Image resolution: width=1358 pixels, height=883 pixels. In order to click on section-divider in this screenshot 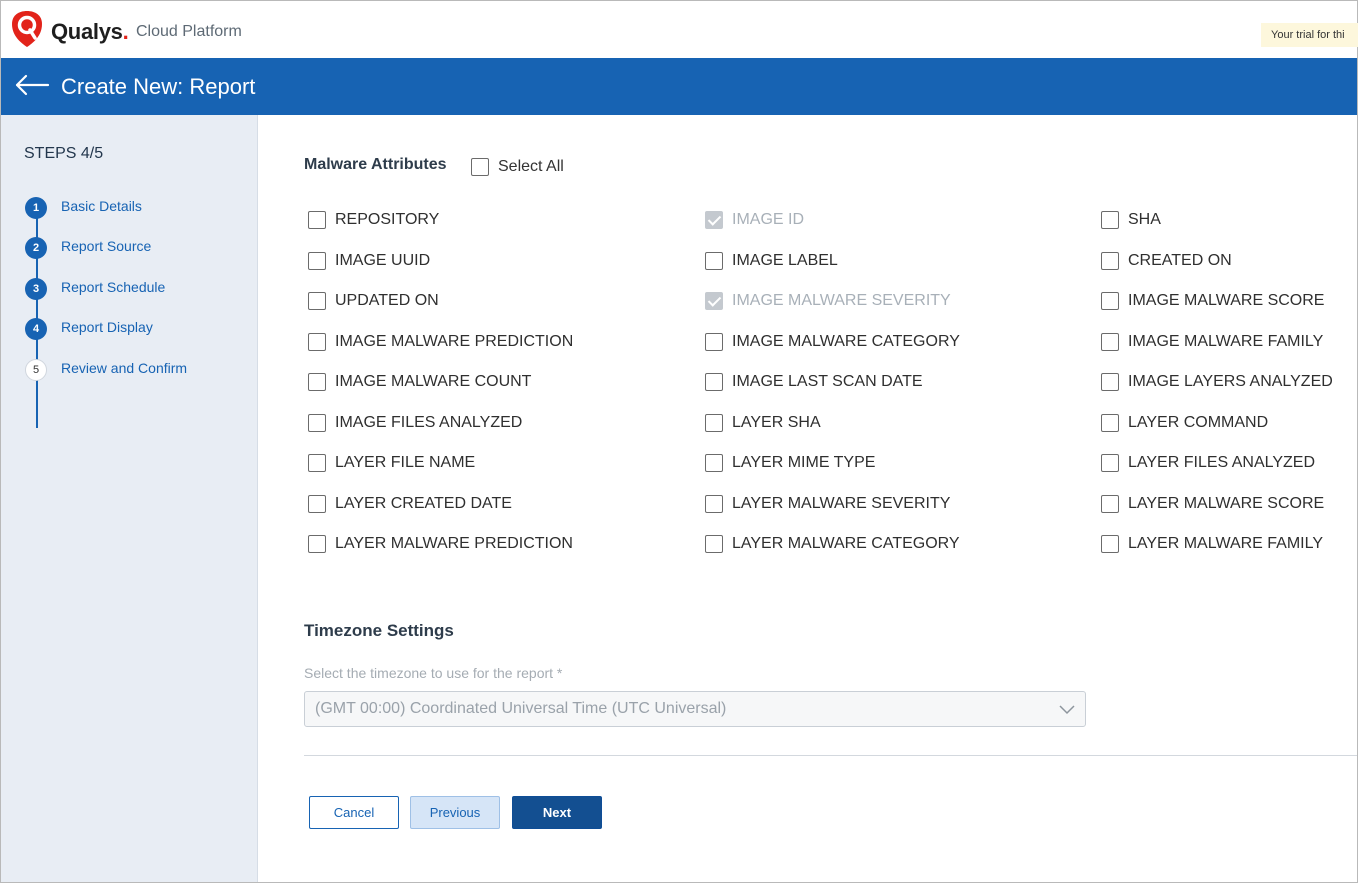, I will do `click(830, 755)`.